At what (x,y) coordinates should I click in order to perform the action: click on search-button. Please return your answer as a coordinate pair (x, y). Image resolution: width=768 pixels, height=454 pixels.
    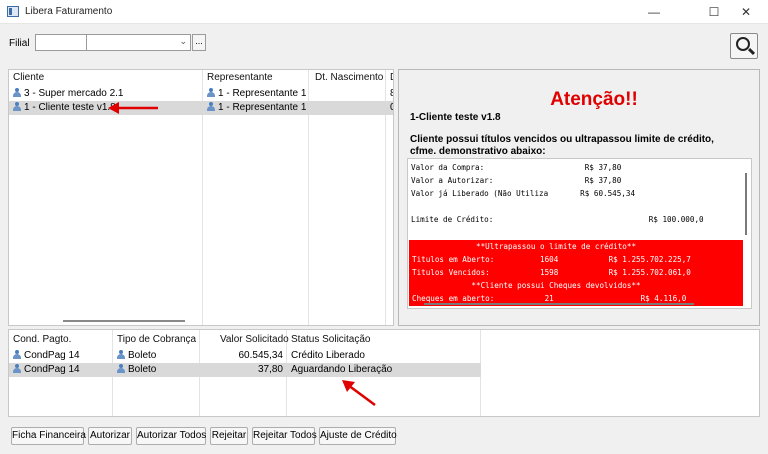
    Looking at the image, I should click on (744, 46).